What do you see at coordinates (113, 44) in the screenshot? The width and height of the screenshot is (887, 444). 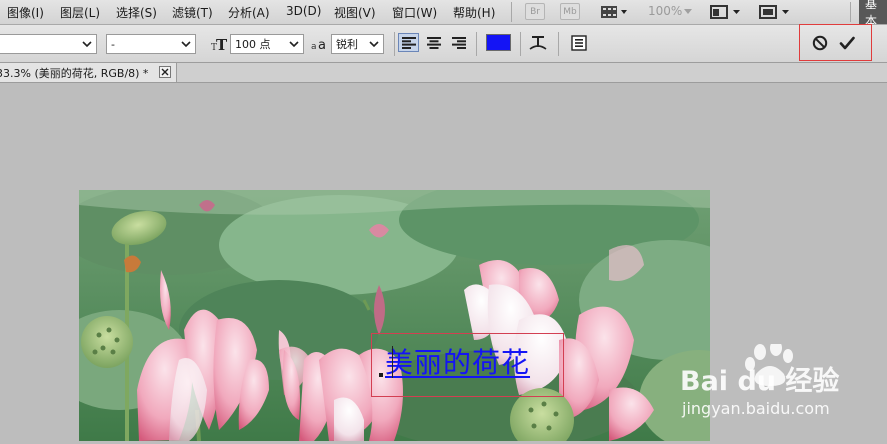 I see `font-style-value: -` at bounding box center [113, 44].